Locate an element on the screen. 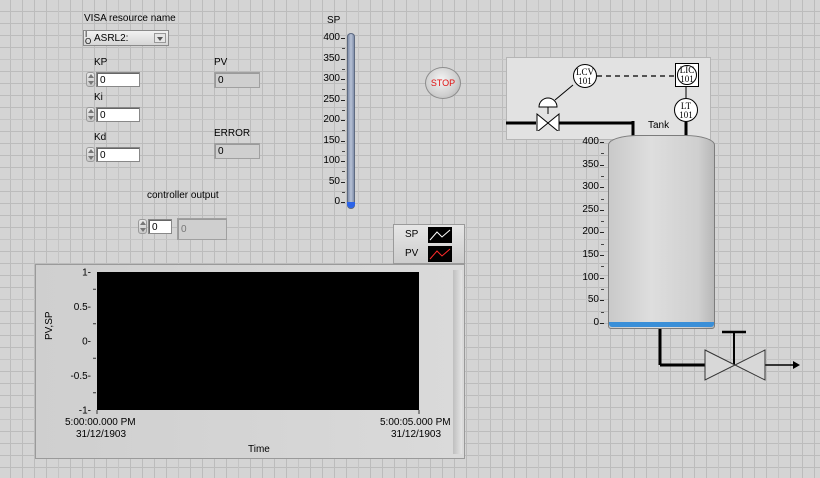 The image size is (820, 478). tank-scale-tick-label: 250 is located at coordinates (590, 209).